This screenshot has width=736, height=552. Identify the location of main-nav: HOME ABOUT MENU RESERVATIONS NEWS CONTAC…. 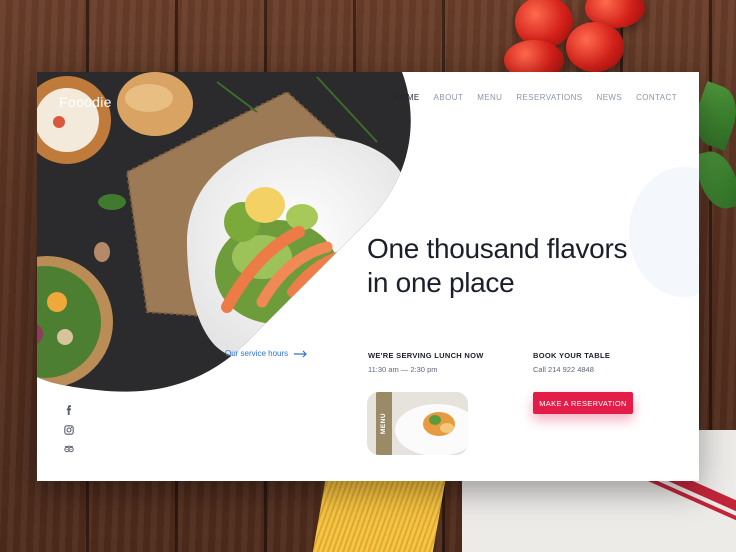
(535, 97).